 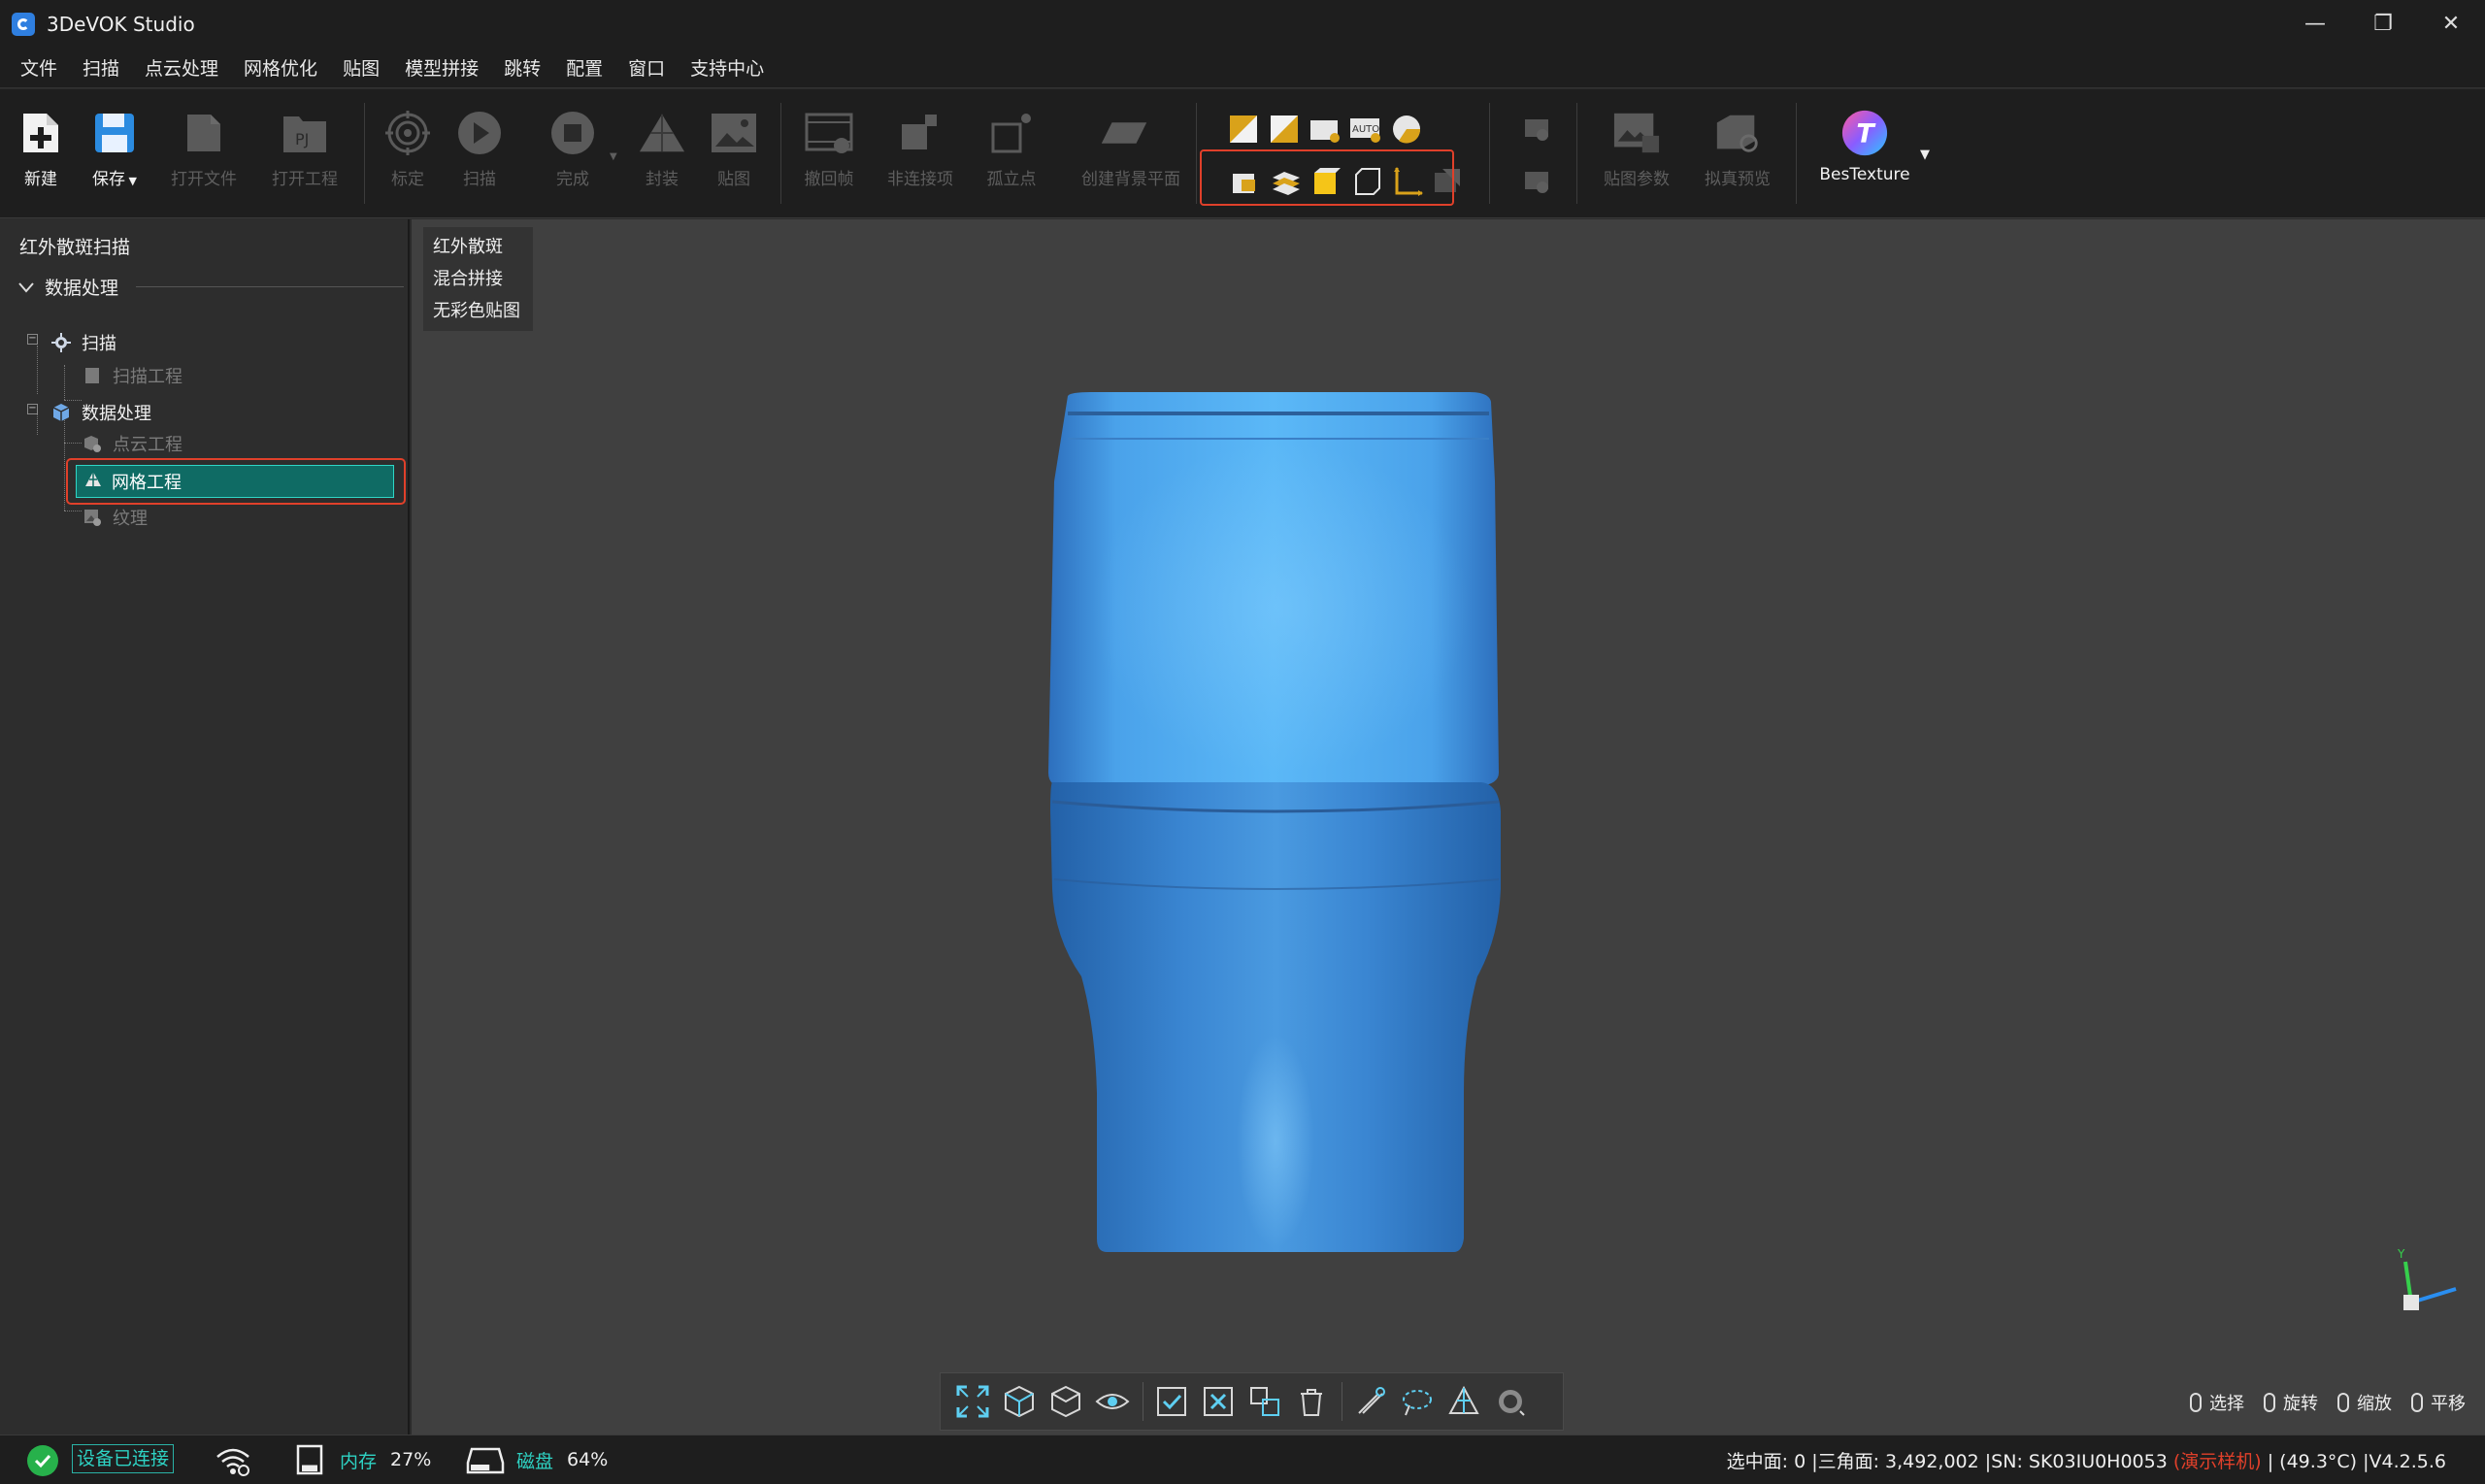 I want to click on hint-pan: 平移, so click(x=2438, y=1402).